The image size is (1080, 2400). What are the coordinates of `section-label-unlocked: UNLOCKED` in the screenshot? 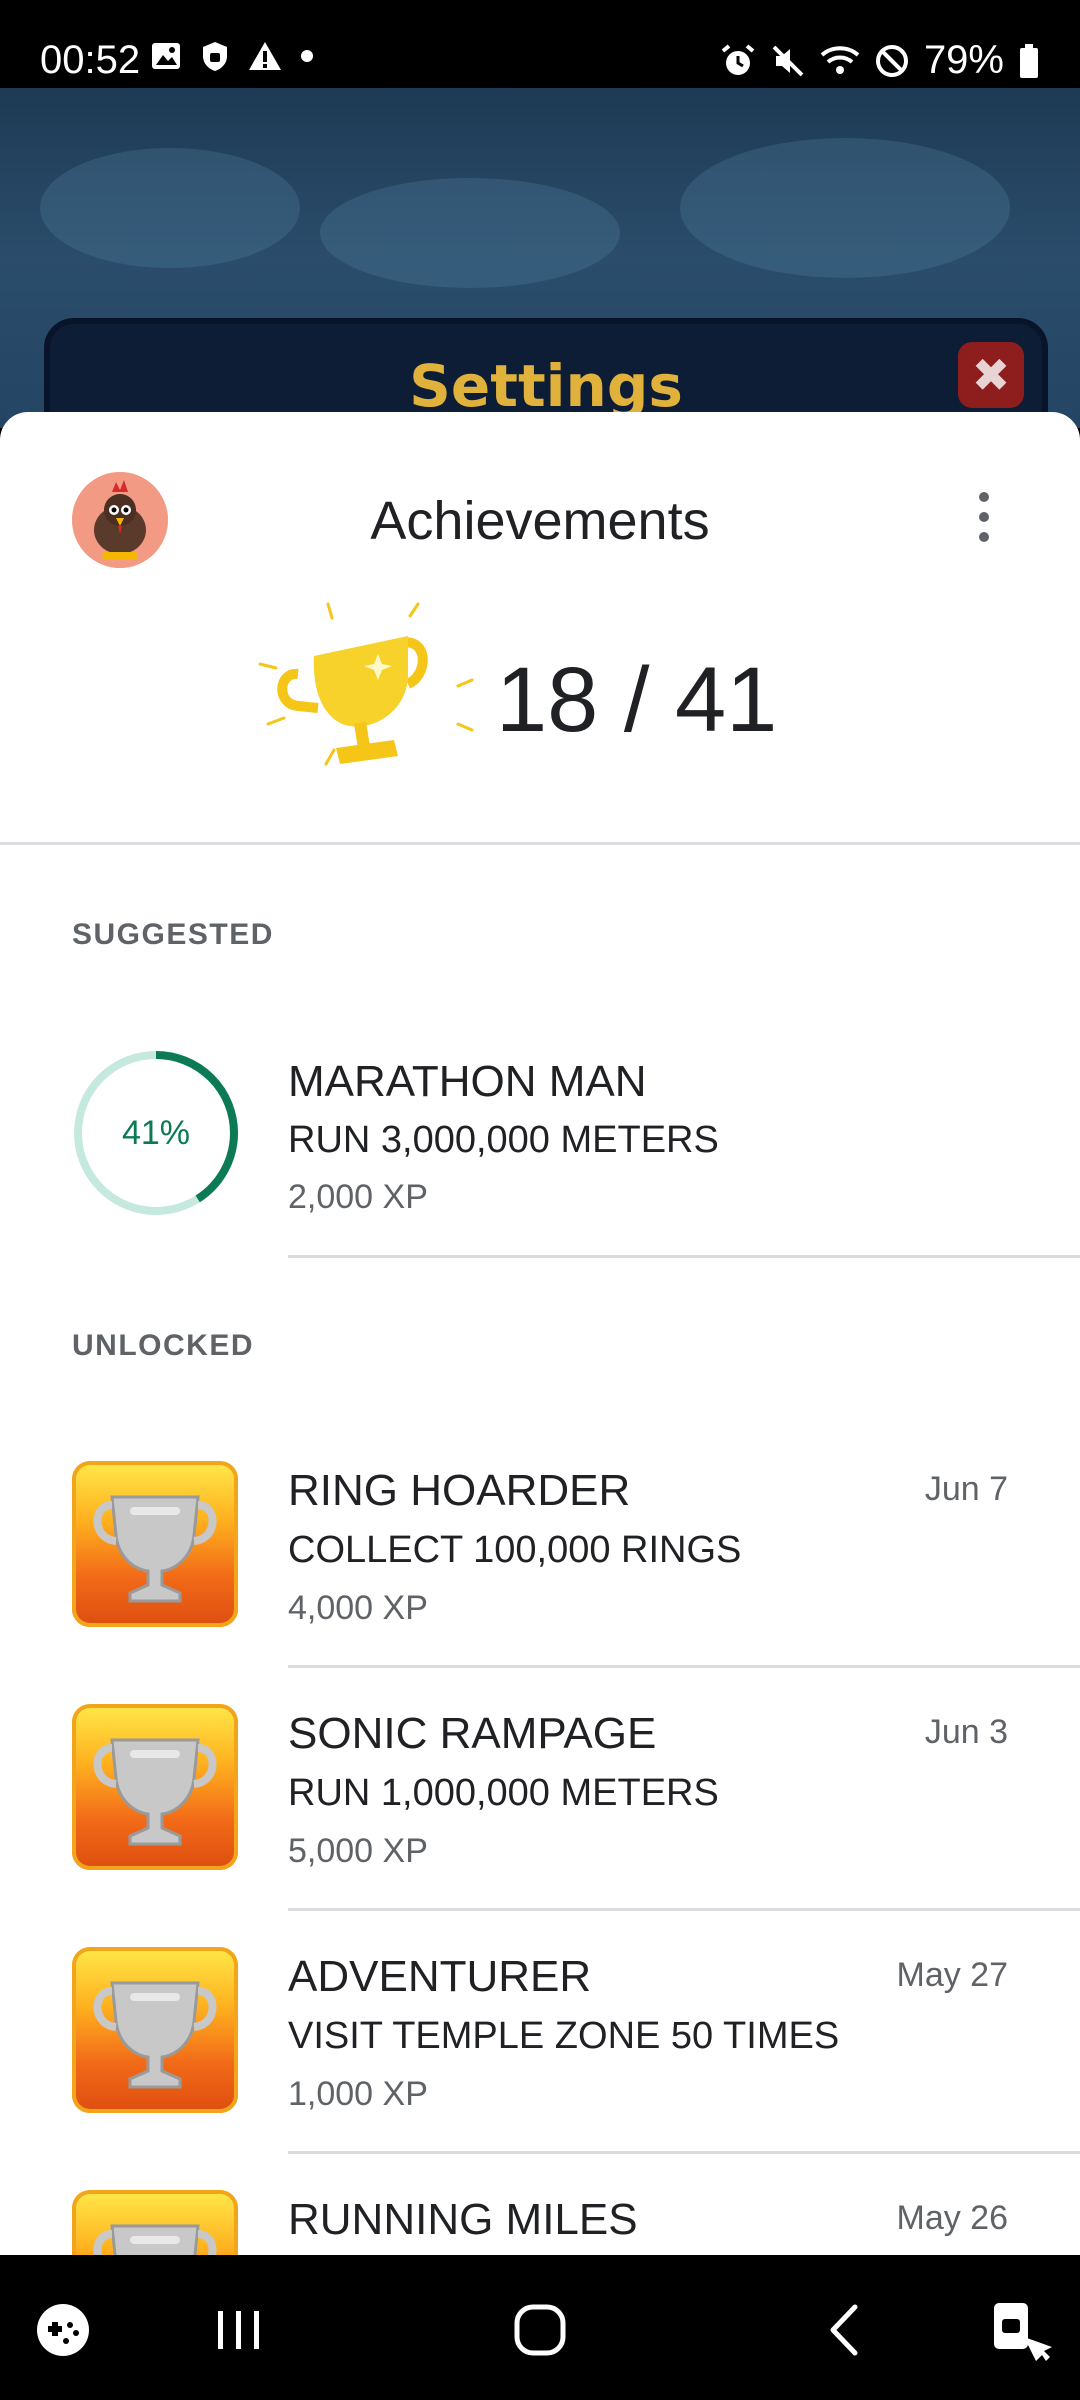 It's located at (163, 1345).